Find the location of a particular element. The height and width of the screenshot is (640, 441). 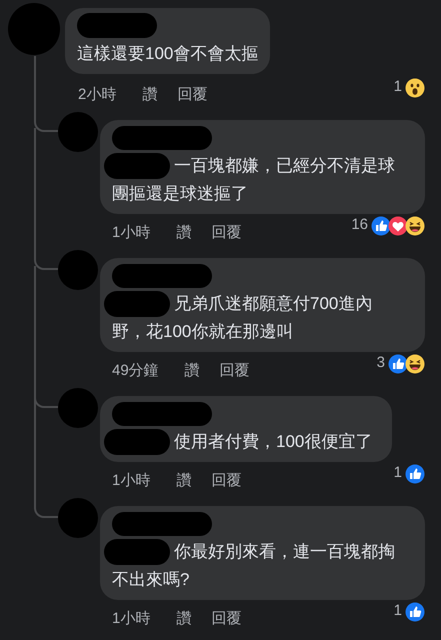

reaction-count: 3 is located at coordinates (380, 363).